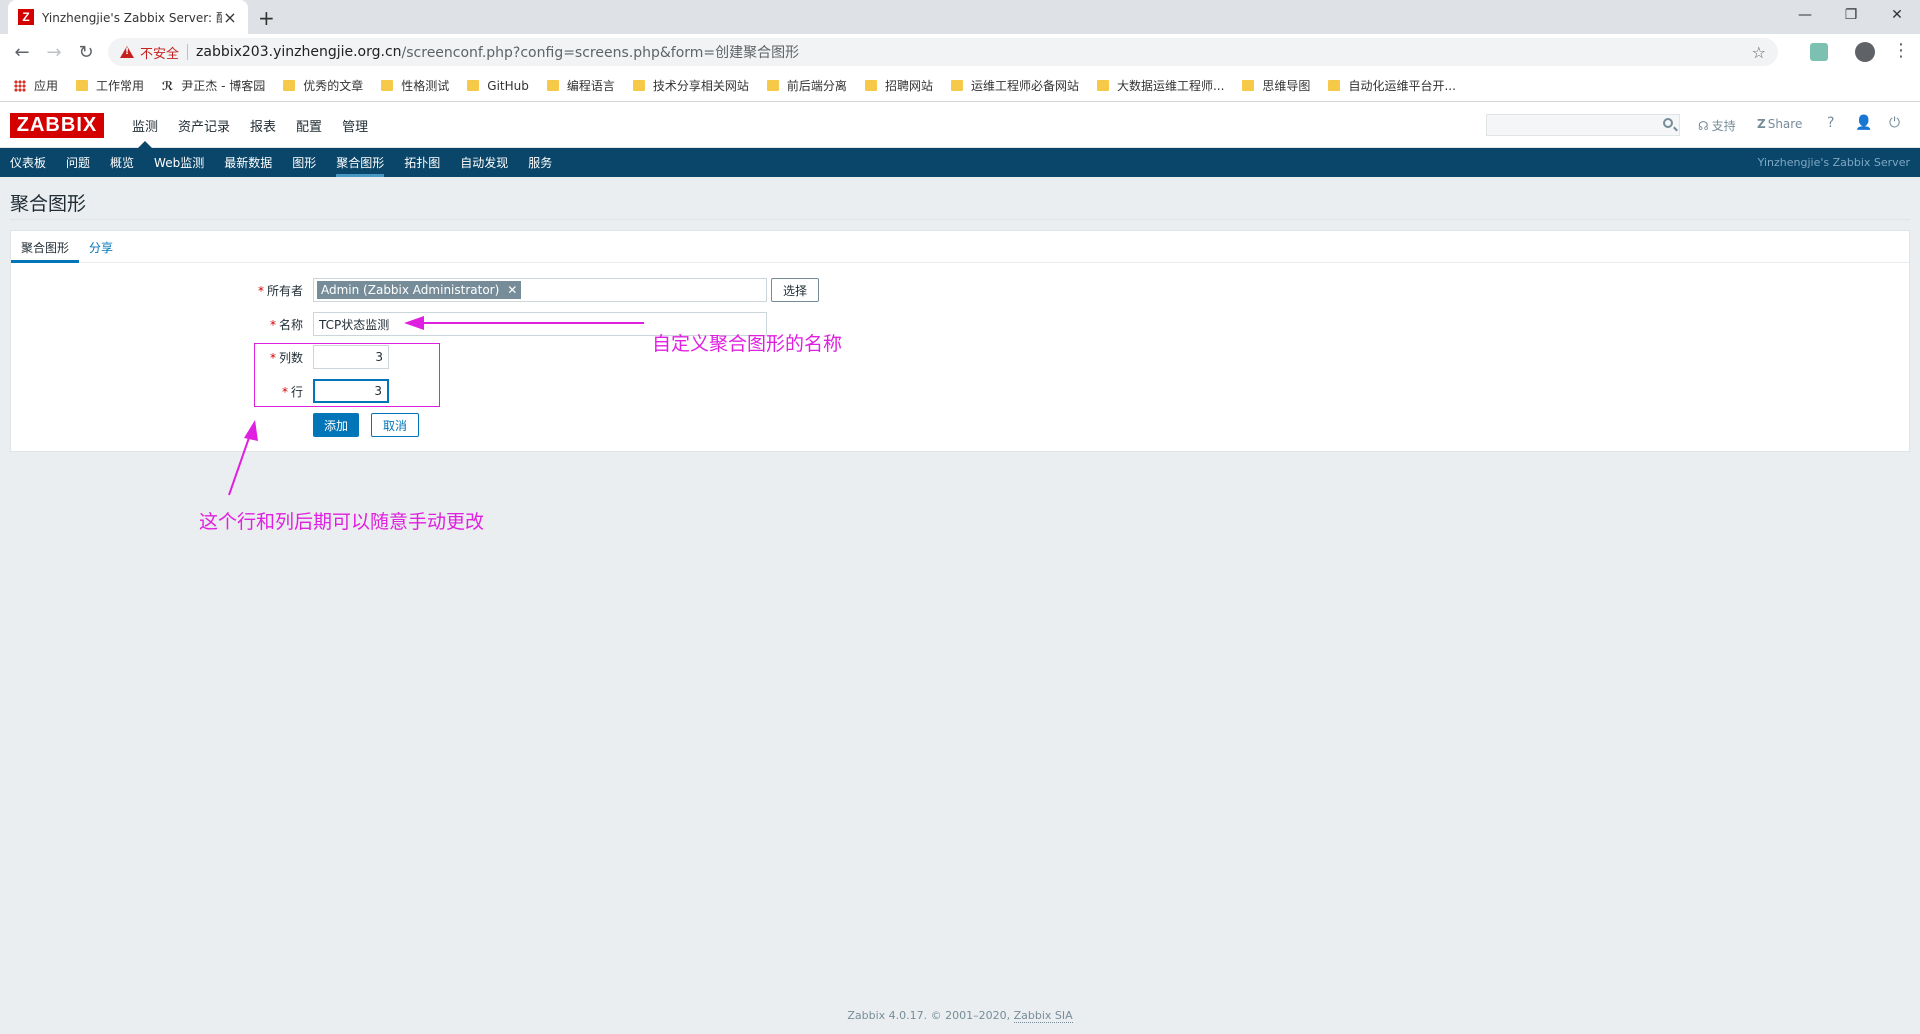  What do you see at coordinates (347, 375) in the screenshot?
I see `rows-columns-highlight-box` at bounding box center [347, 375].